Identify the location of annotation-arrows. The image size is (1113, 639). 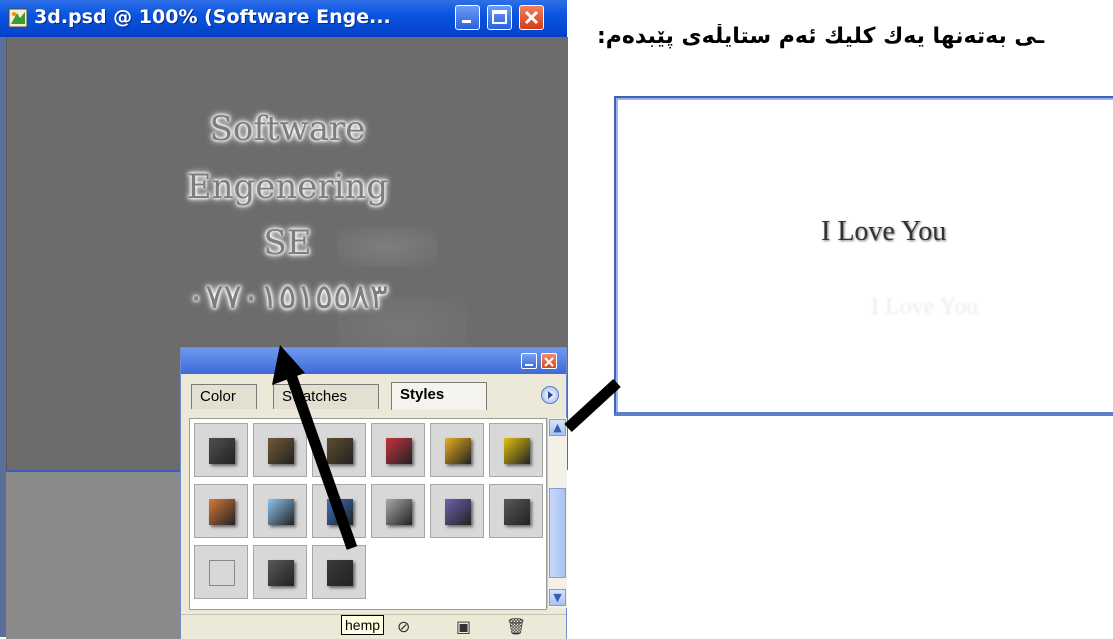
(446, 447).